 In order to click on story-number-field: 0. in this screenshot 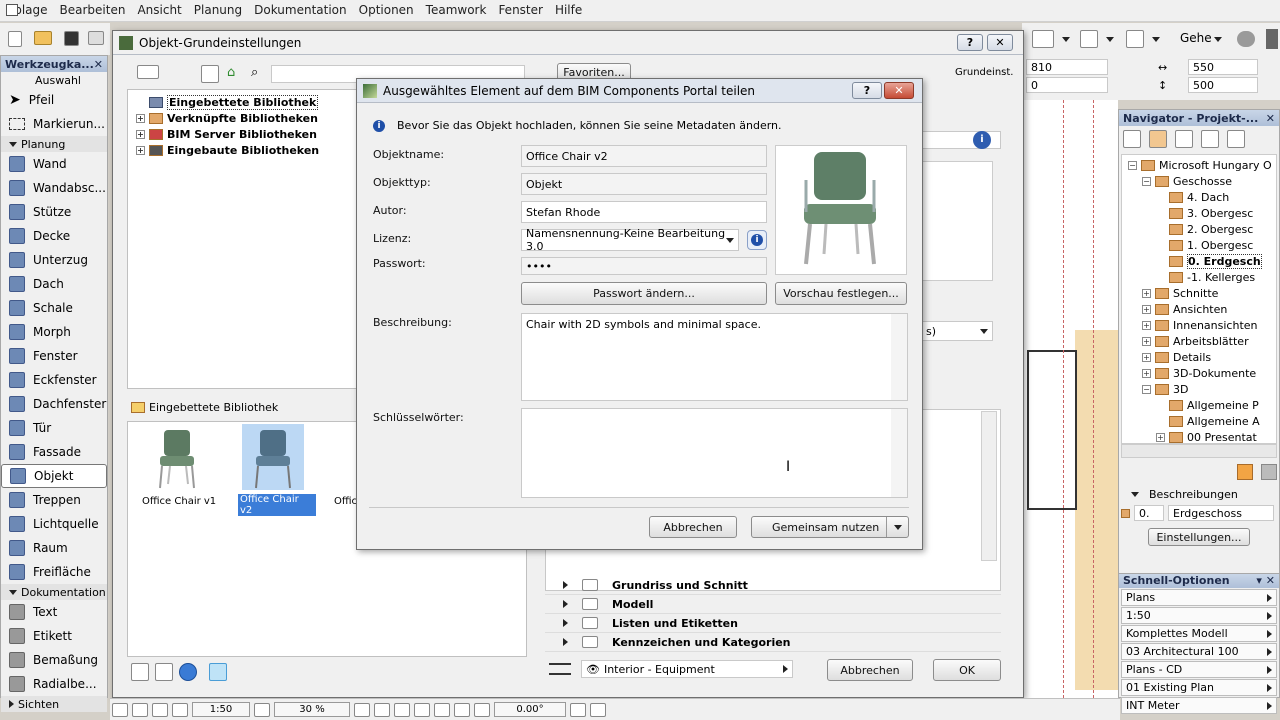, I will do `click(1149, 513)`.